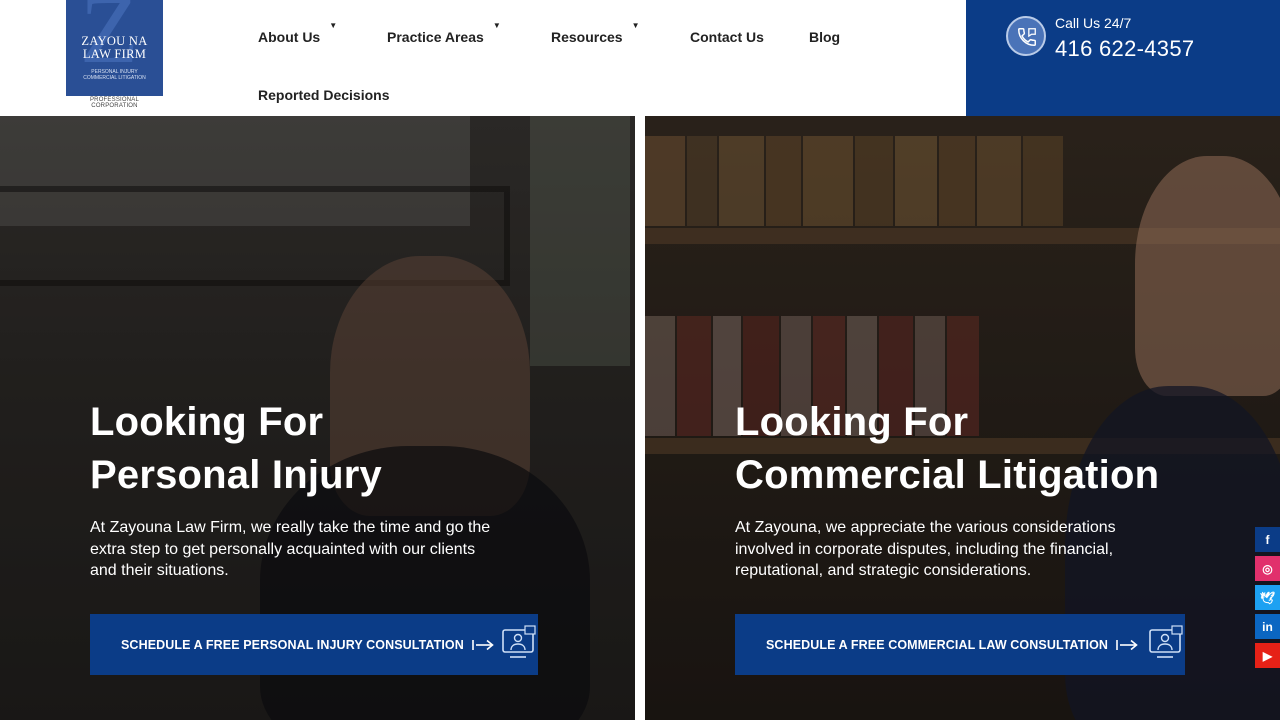  What do you see at coordinates (640, 418) in the screenshot?
I see `panel-divider` at bounding box center [640, 418].